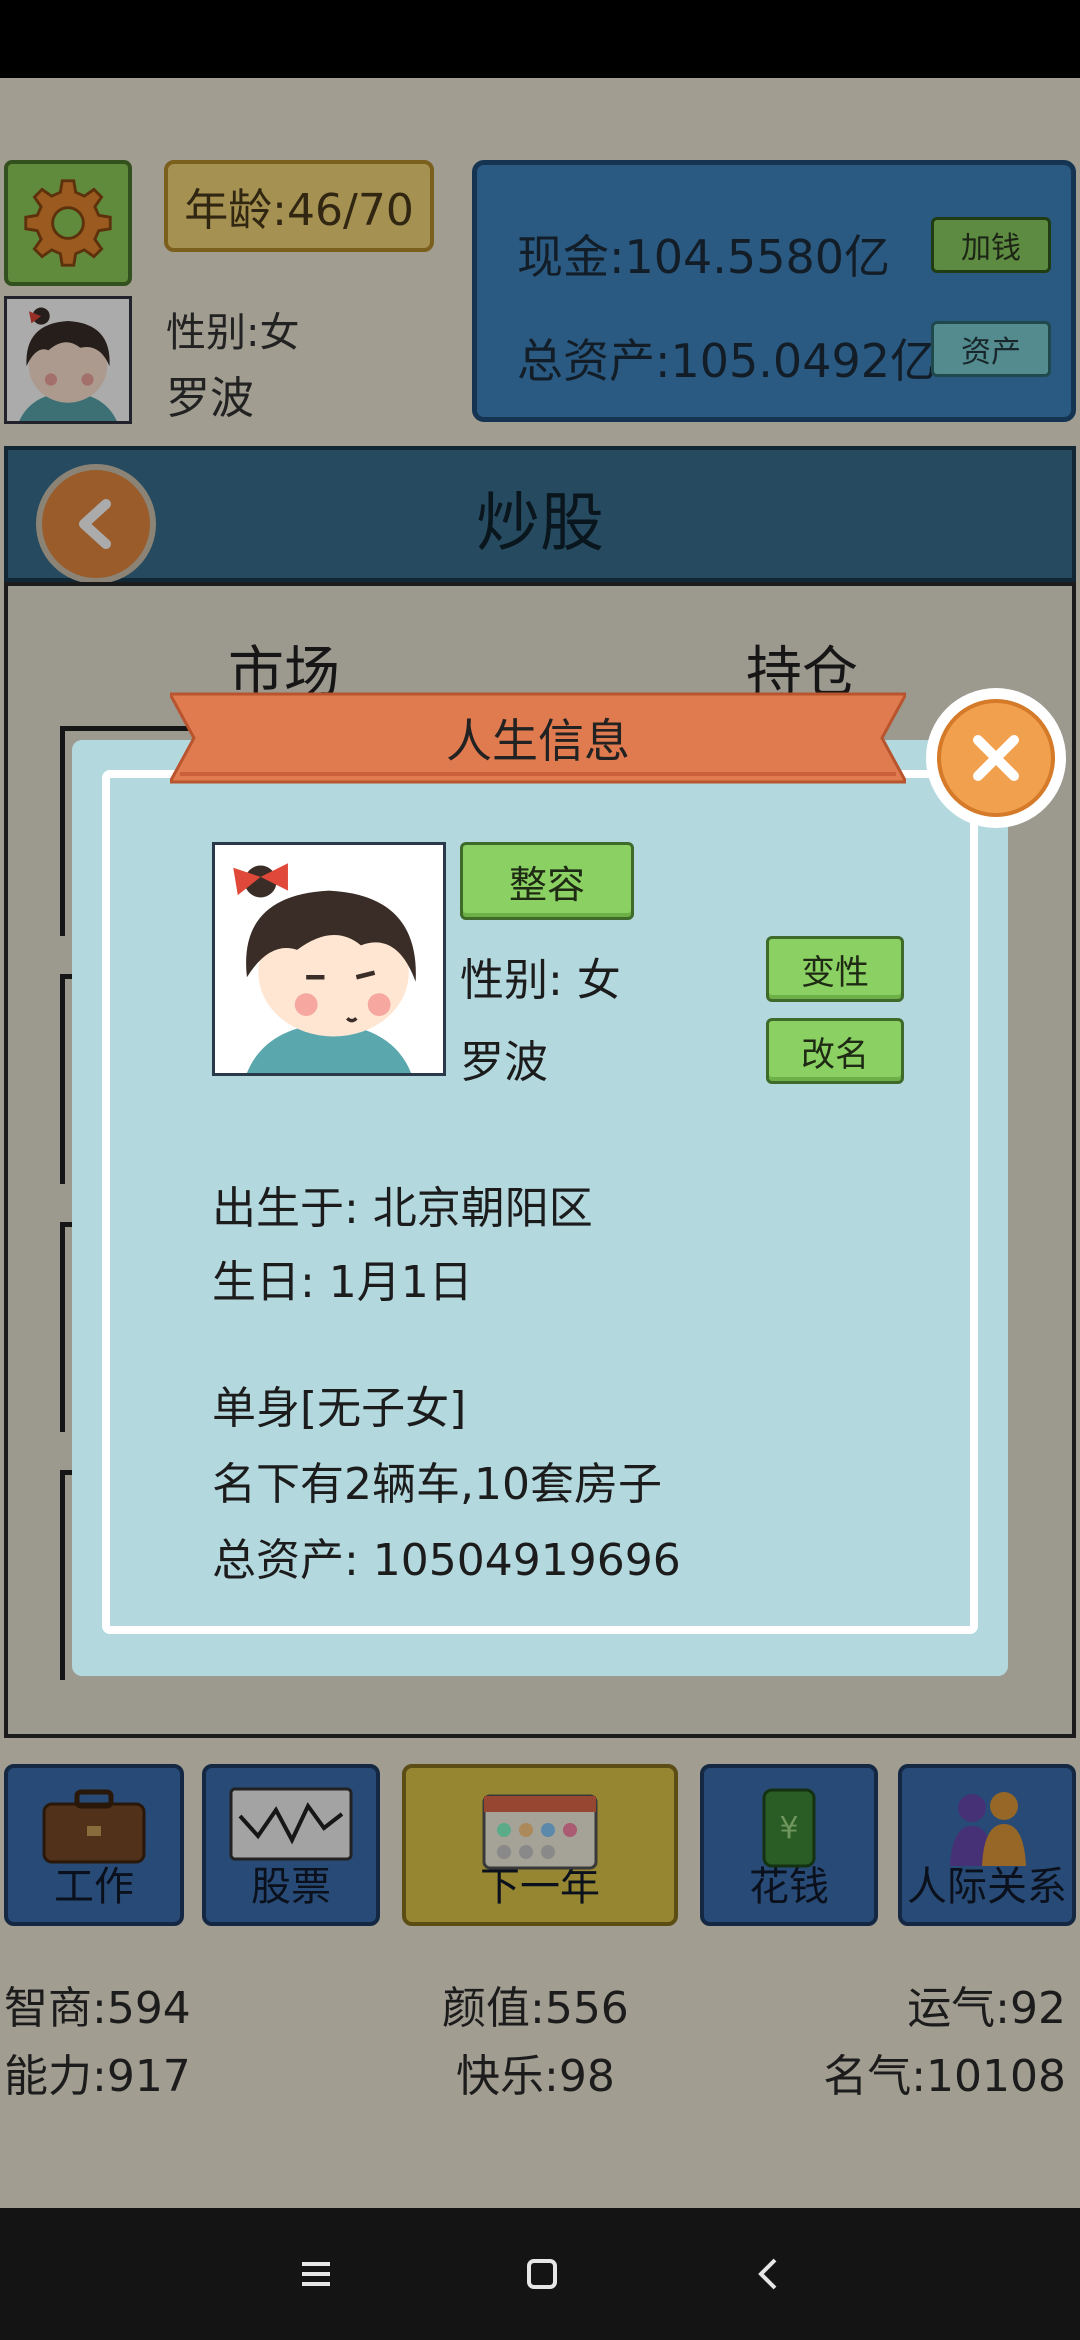  Describe the element at coordinates (446, 1560) in the screenshot. I see `total-assets-text: 总资产: 10504919696` at that location.